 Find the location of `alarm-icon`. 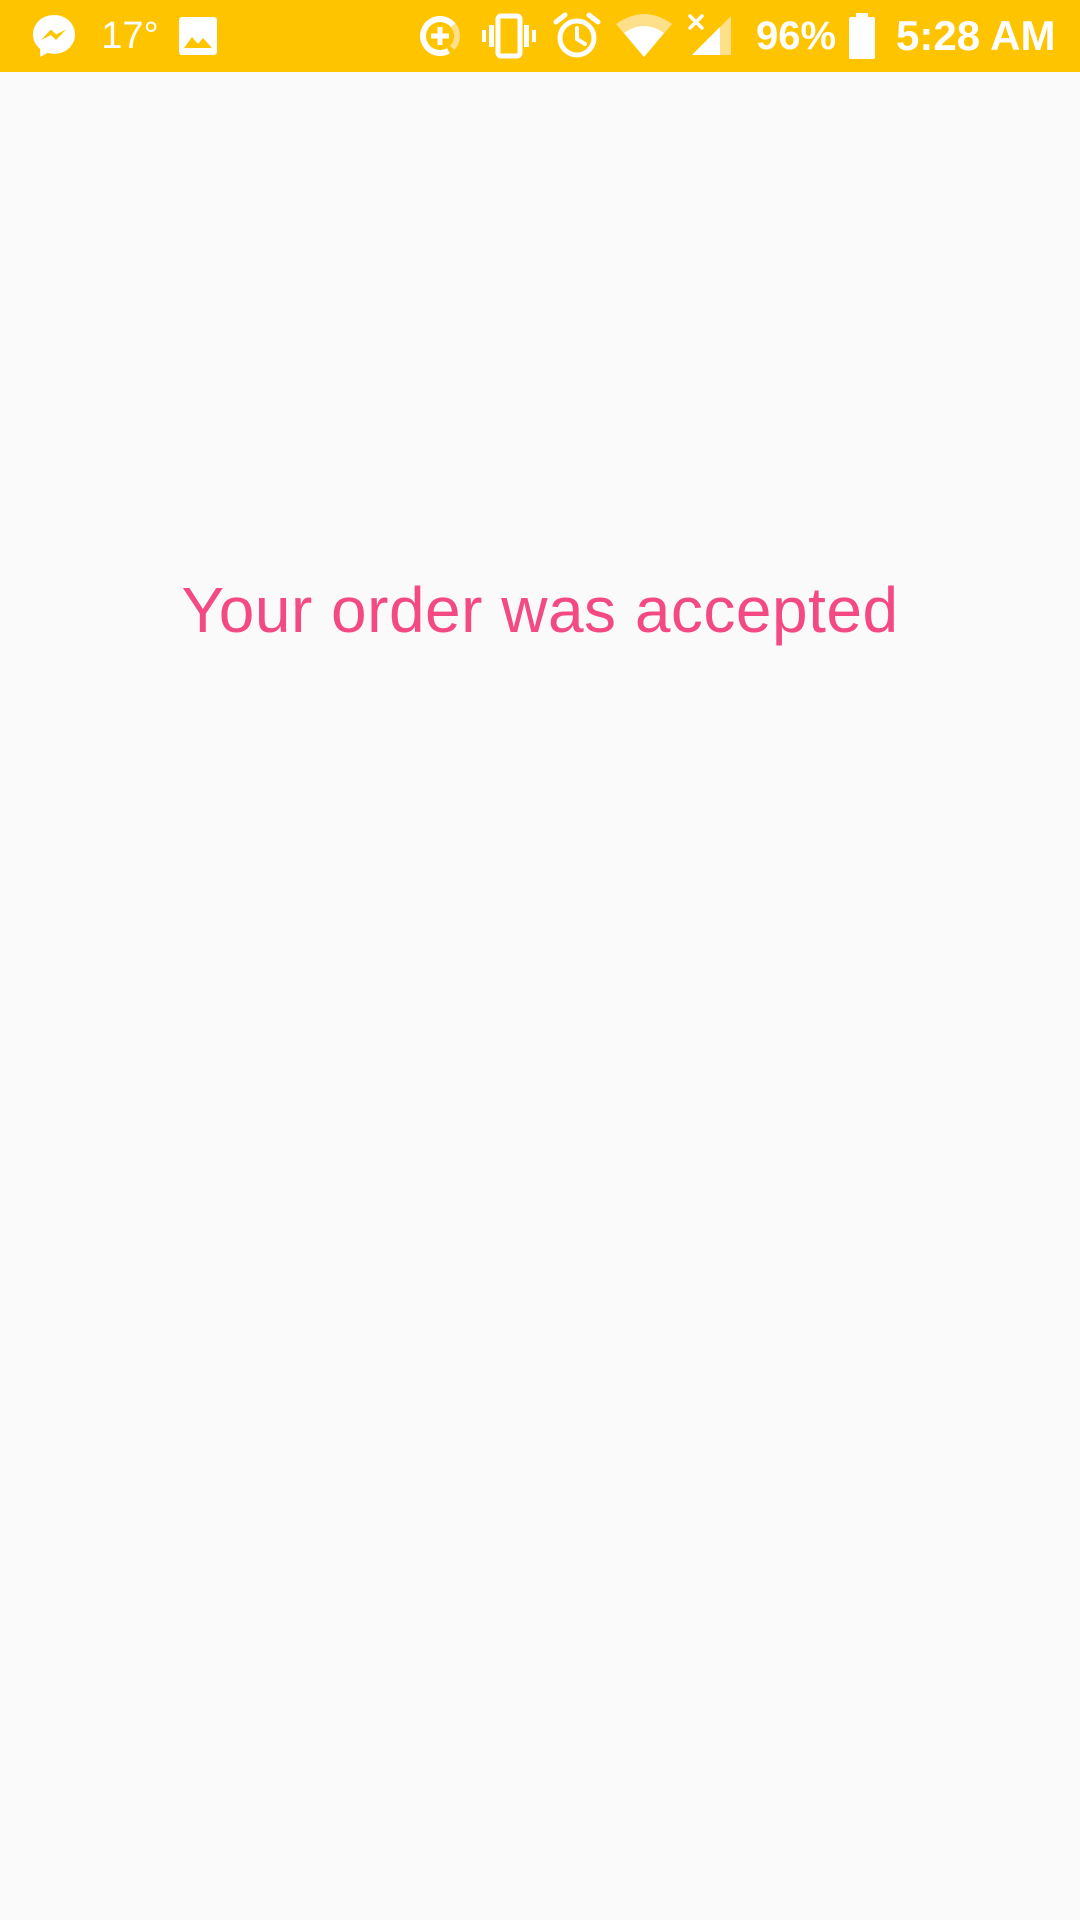

alarm-icon is located at coordinates (577, 36).